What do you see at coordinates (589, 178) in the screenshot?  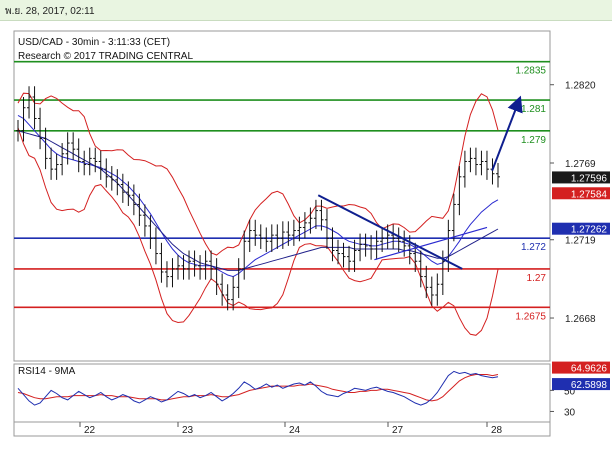 I see `price-badge-0: 1.27596` at bounding box center [589, 178].